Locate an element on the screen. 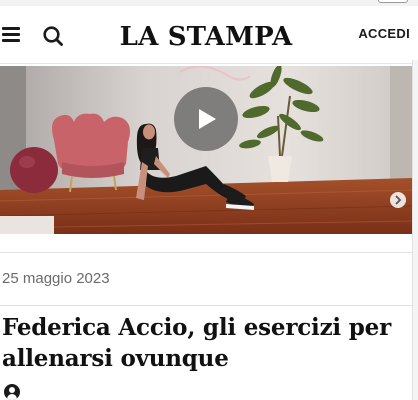 The image size is (418, 400). login-button: ACCEDI is located at coordinates (384, 33).